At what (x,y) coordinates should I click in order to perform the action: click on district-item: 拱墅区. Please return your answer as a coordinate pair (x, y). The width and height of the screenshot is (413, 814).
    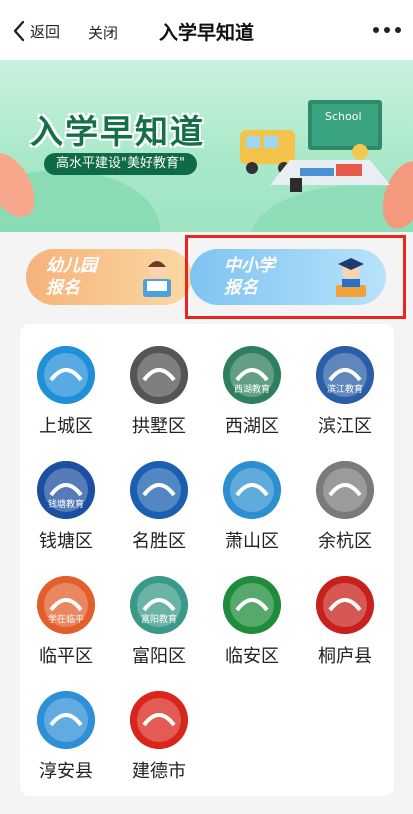
    Looking at the image, I should click on (159, 396).